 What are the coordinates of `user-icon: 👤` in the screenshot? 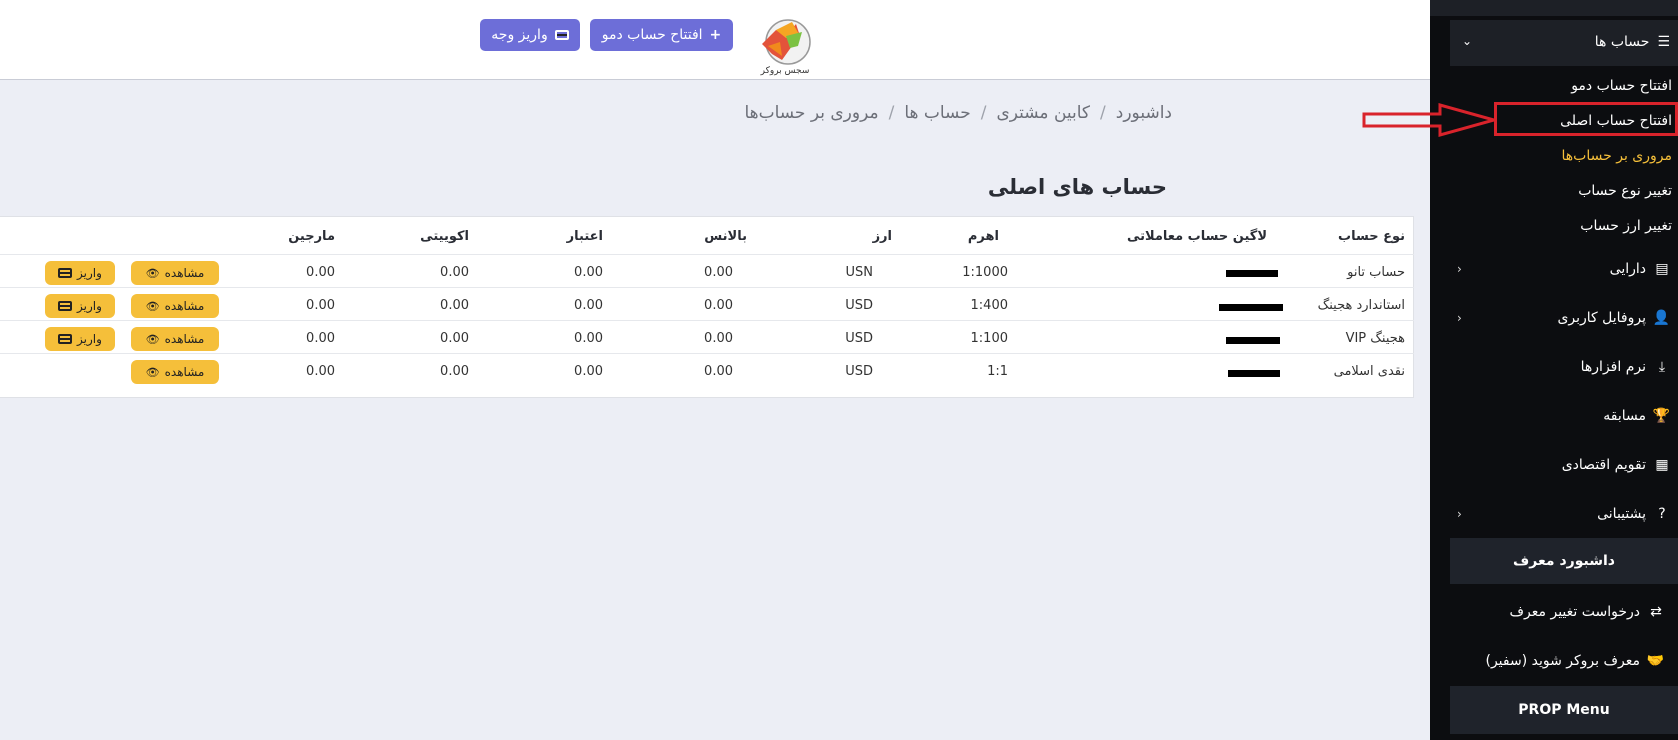 It's located at (1661, 318).